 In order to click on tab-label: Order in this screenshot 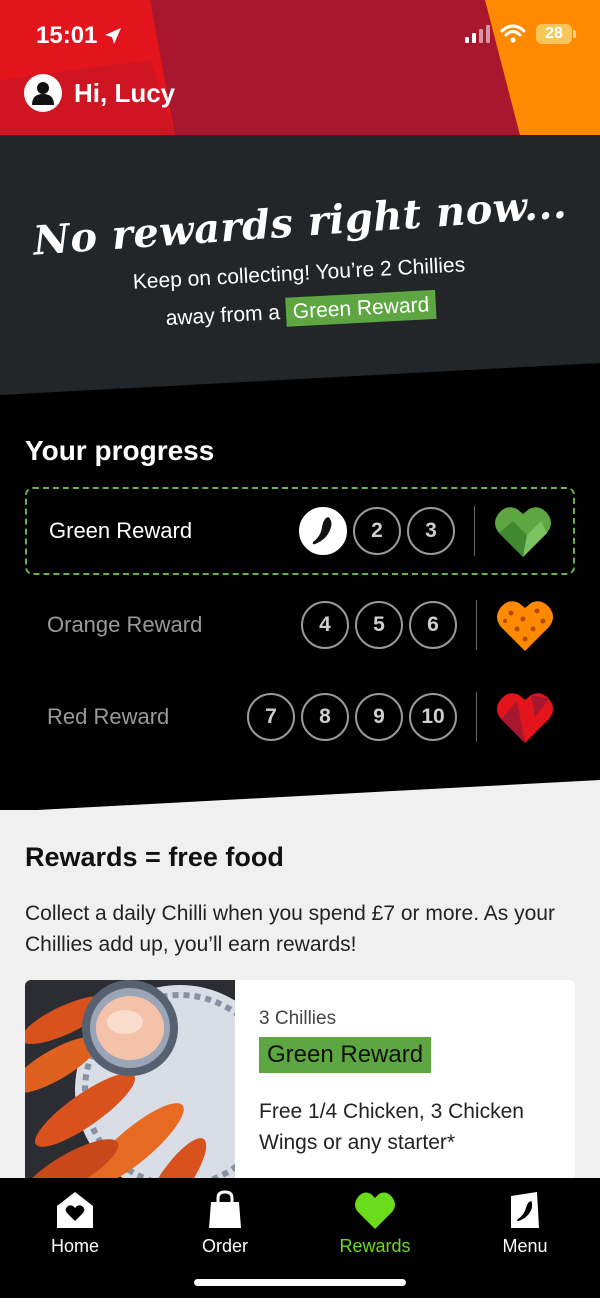, I will do `click(224, 1246)`.